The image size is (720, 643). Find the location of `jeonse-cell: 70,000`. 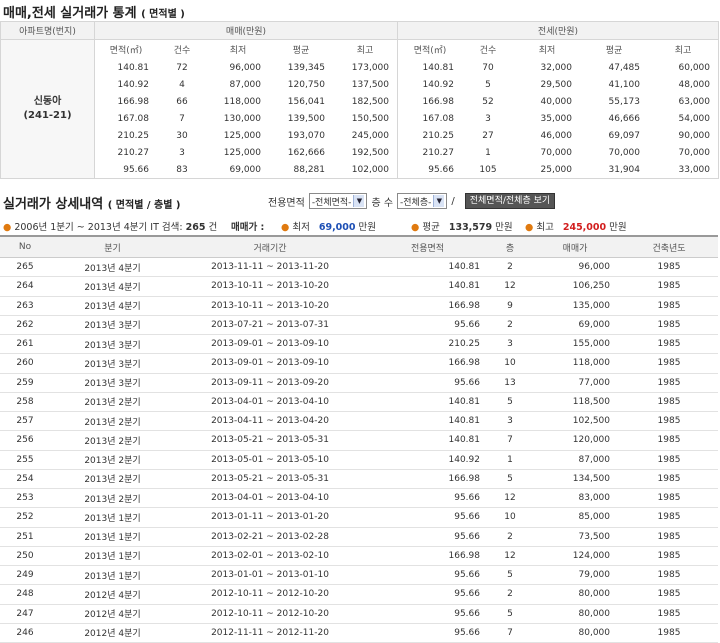

jeonse-cell: 70,000 is located at coordinates (694, 152).